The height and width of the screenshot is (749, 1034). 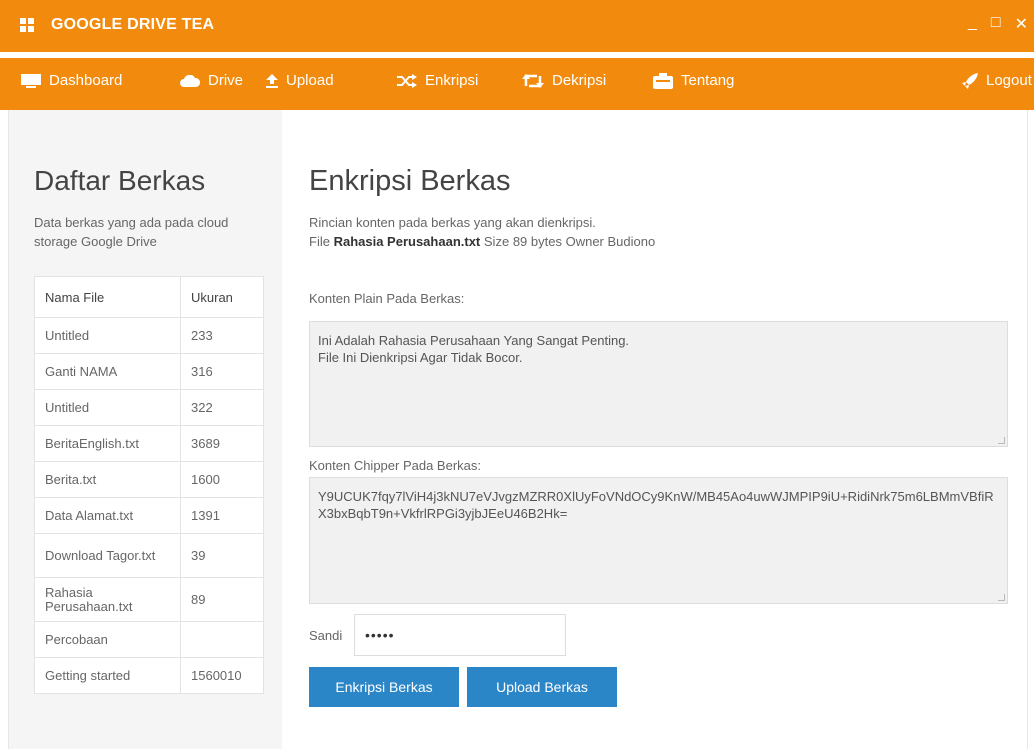 I want to click on sidebar-title: Daftar Berkas, so click(x=120, y=180).